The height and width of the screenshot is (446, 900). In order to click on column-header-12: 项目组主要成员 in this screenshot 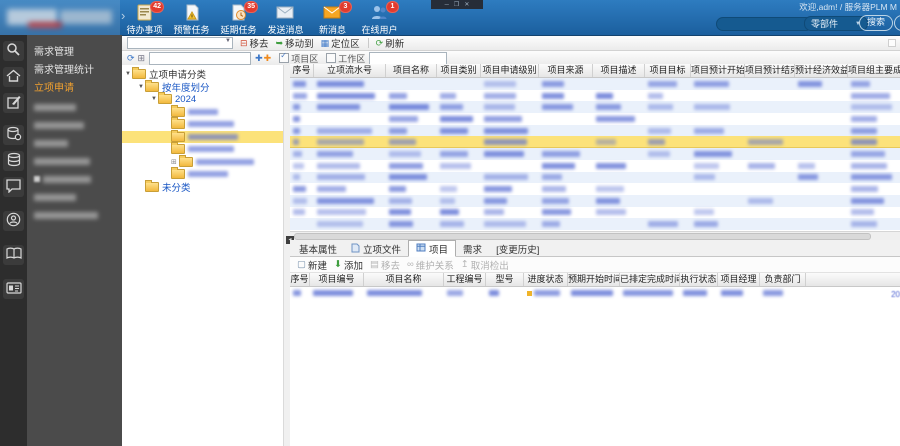, I will do `click(874, 70)`.